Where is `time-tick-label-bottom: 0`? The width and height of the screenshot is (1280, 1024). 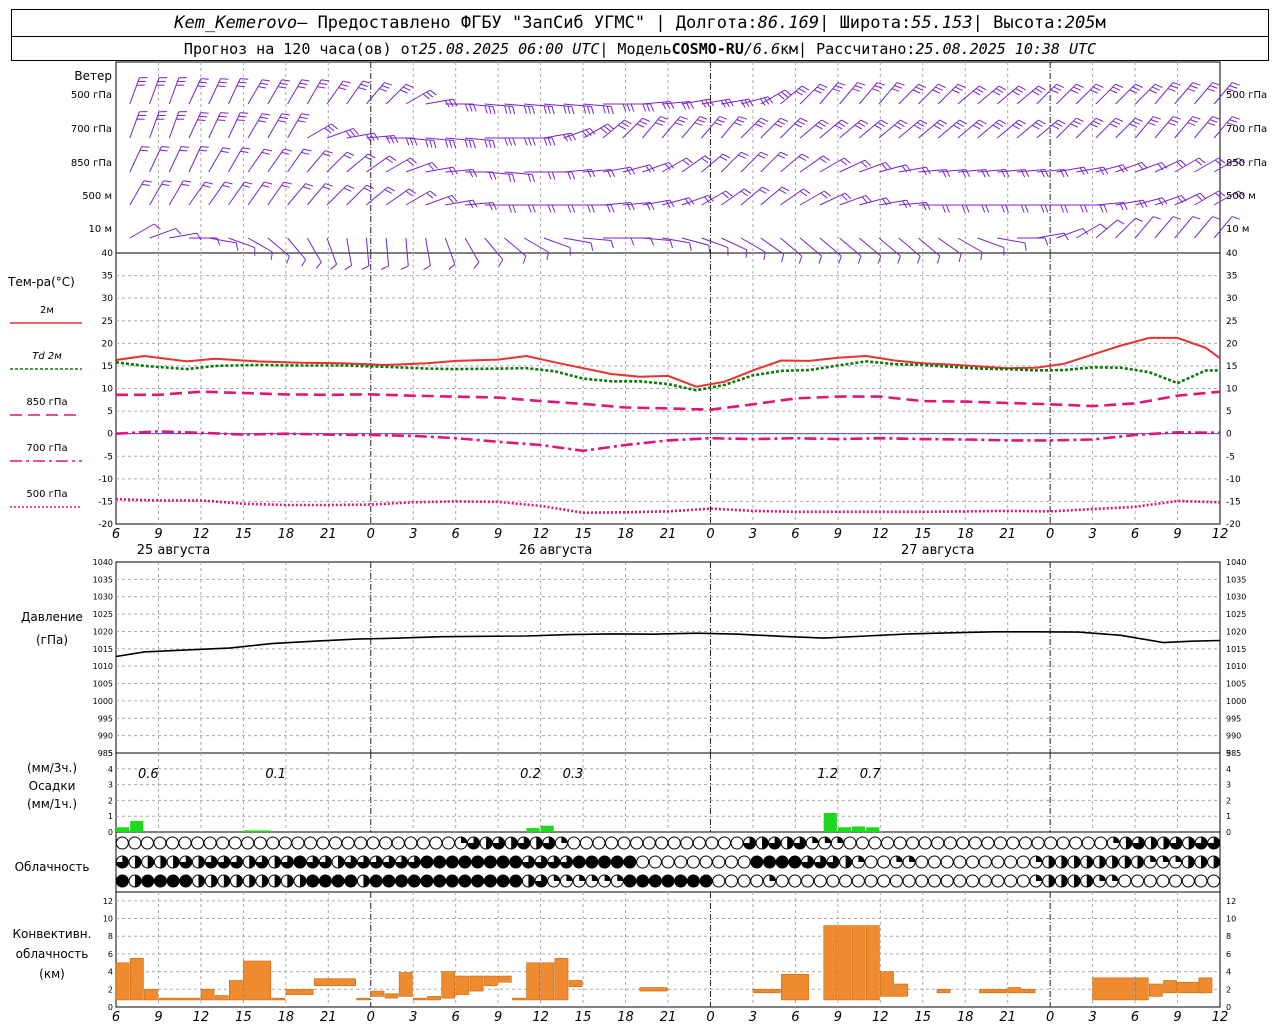 time-tick-label-bottom: 0 is located at coordinates (710, 1017).